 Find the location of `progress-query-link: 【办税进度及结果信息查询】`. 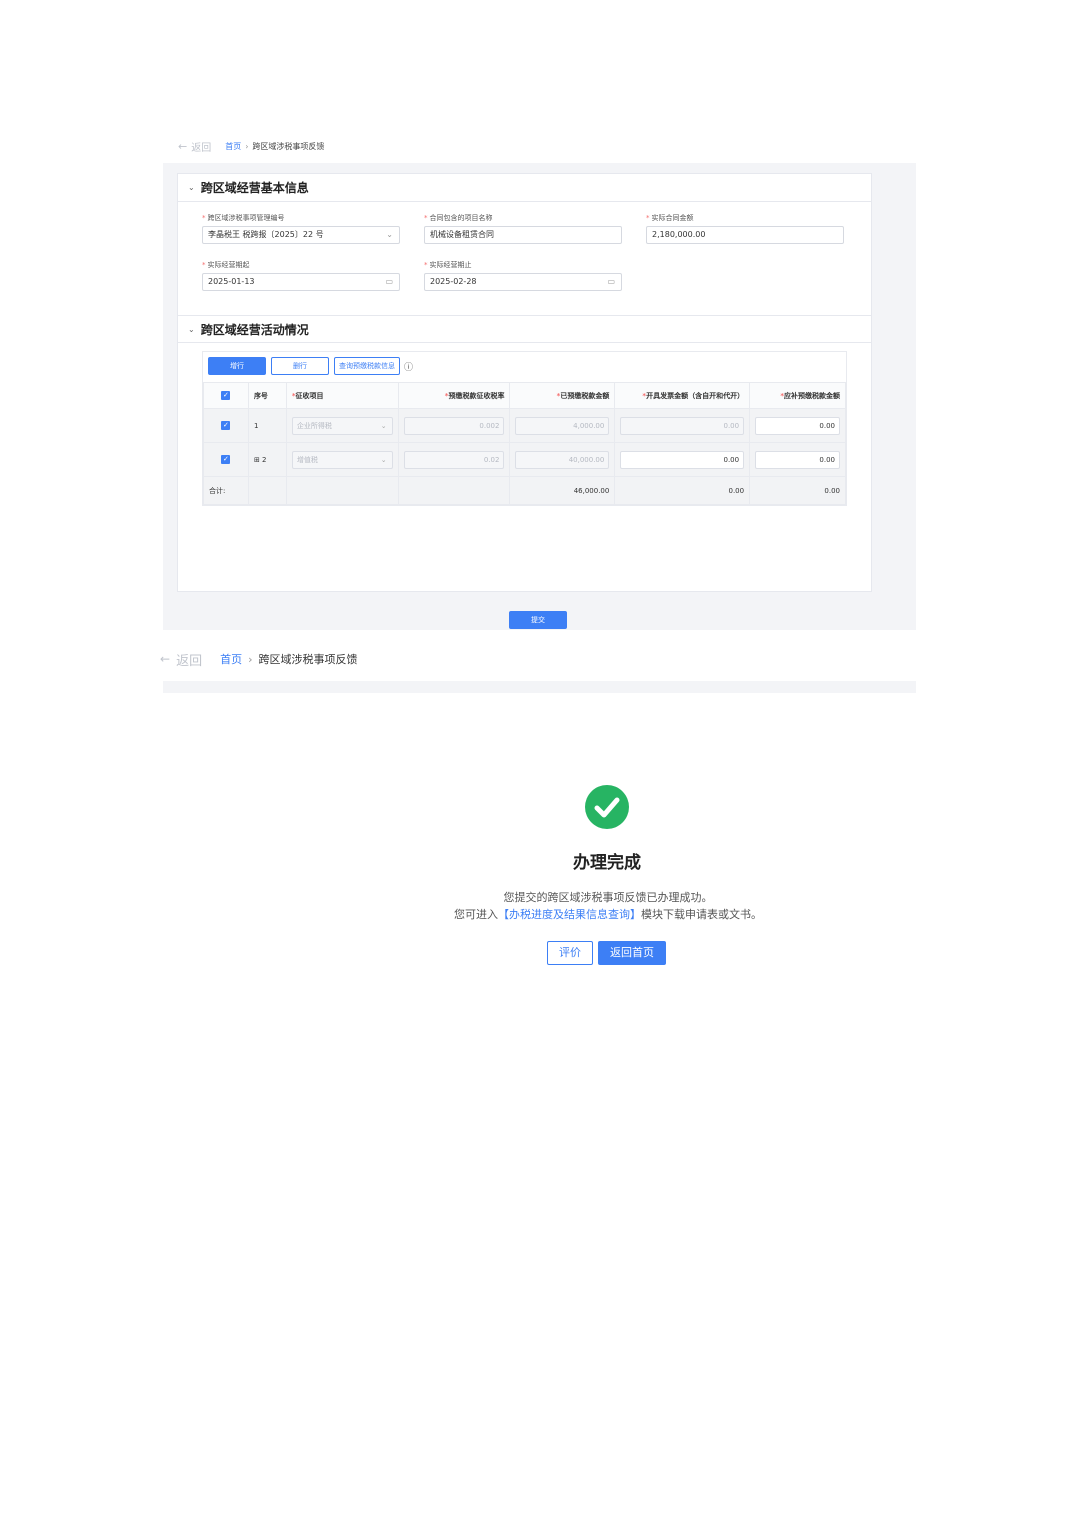

progress-query-link: 【办税进度及结果信息查询】 is located at coordinates (569, 914).